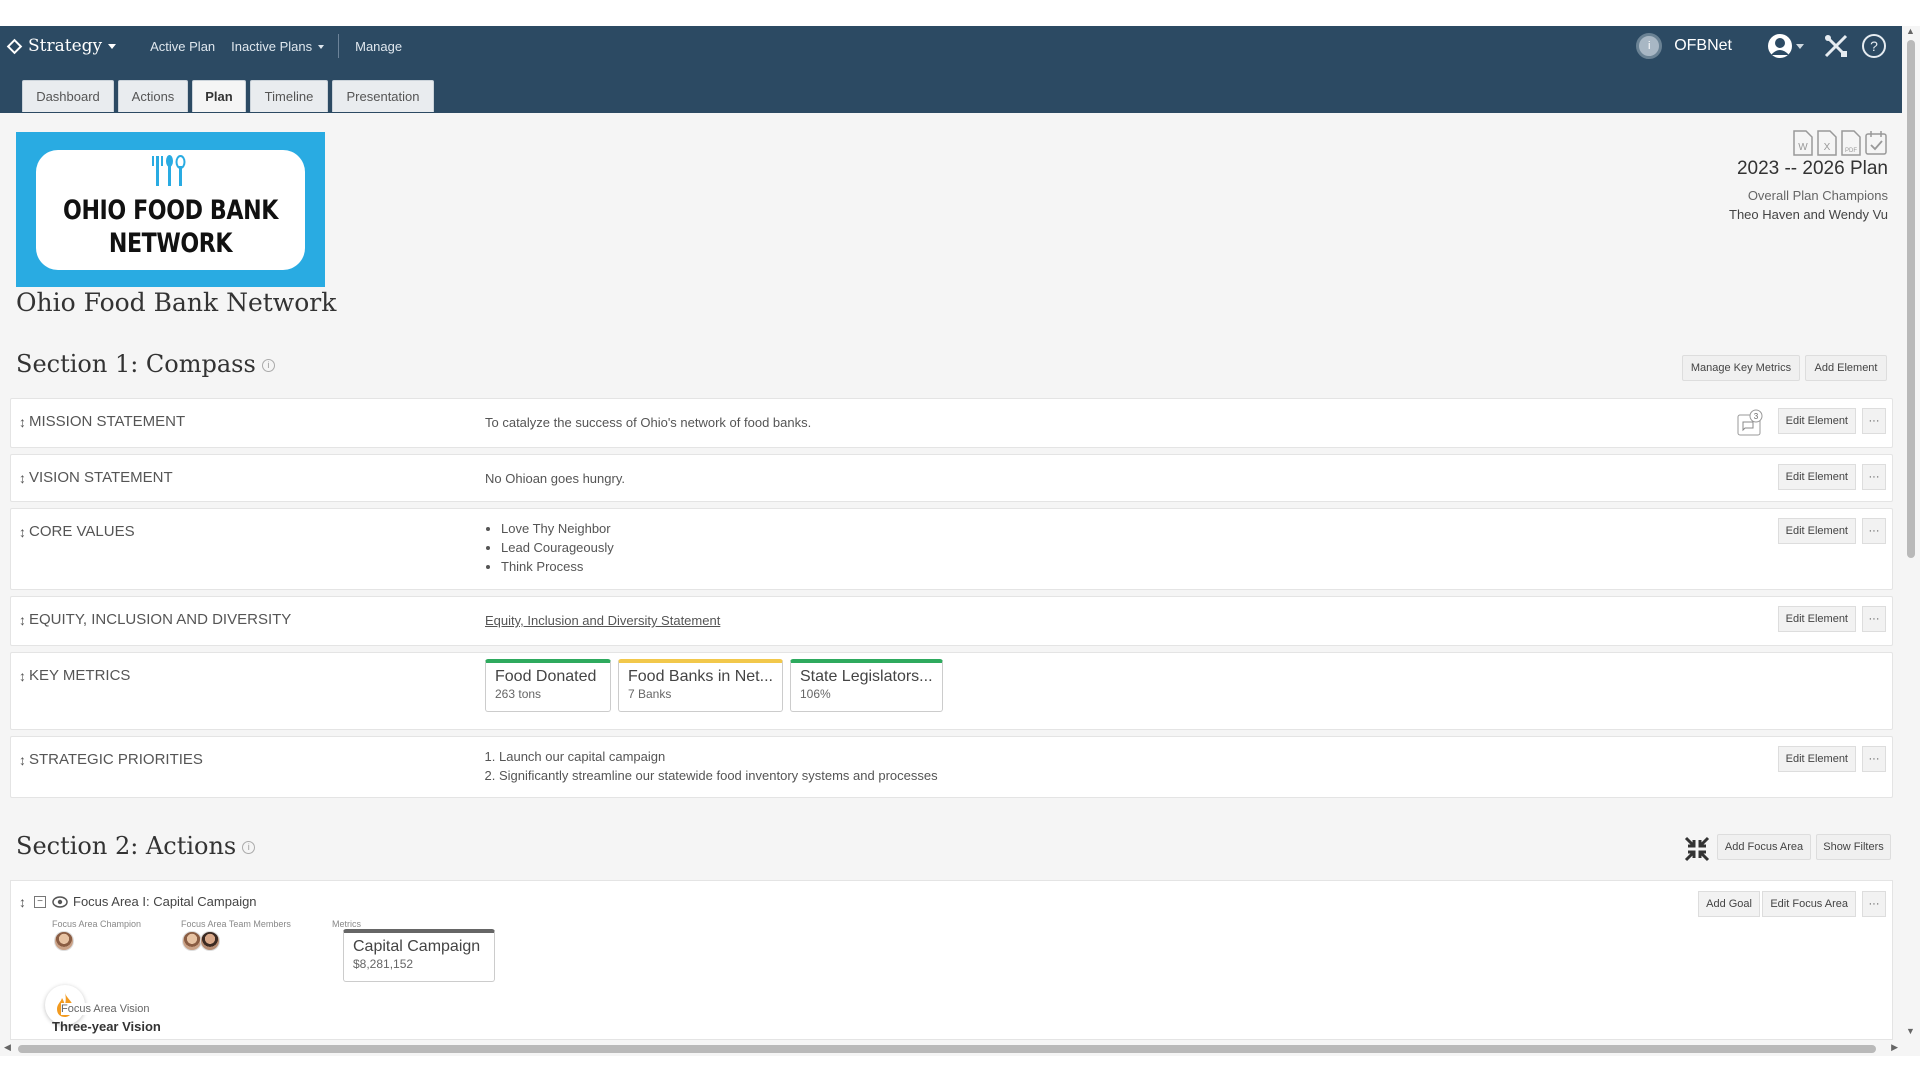  I want to click on metric-card: Capital Campaign $8,281,152, so click(419, 955).